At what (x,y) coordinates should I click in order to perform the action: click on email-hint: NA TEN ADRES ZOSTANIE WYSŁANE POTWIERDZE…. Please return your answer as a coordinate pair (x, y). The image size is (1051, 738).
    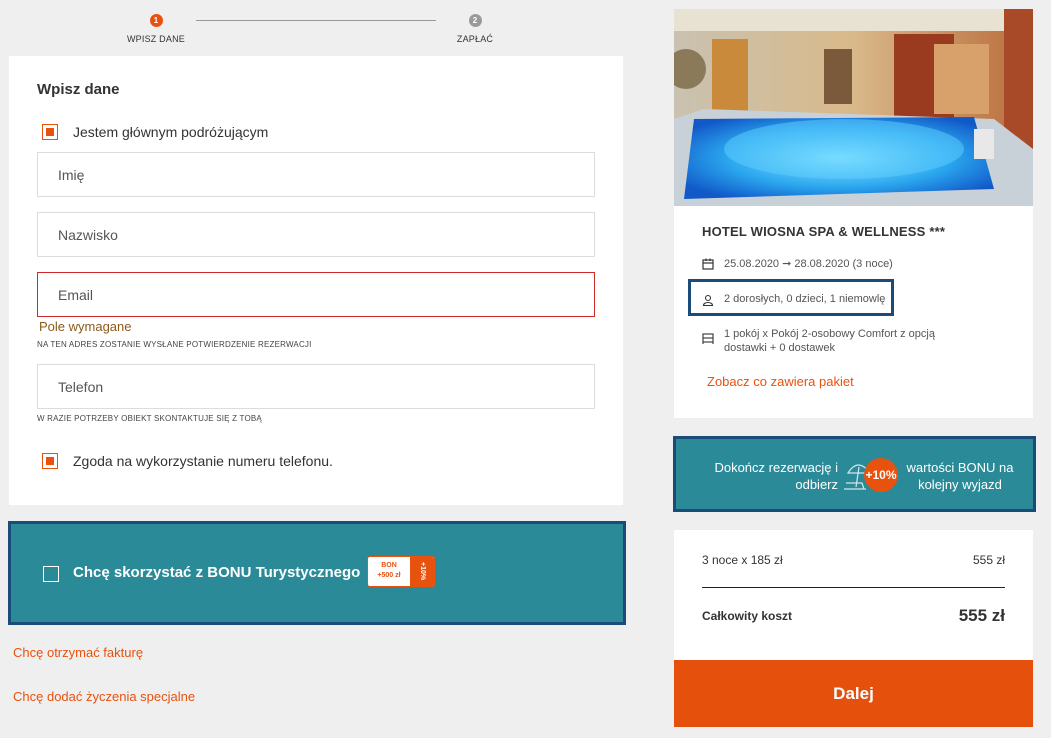
    Looking at the image, I should click on (174, 344).